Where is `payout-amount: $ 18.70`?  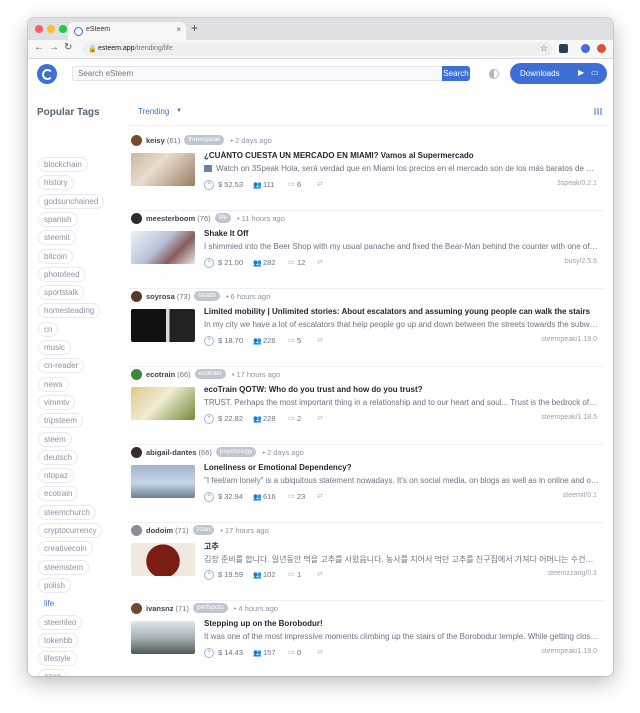 payout-amount: $ 18.70 is located at coordinates (230, 340).